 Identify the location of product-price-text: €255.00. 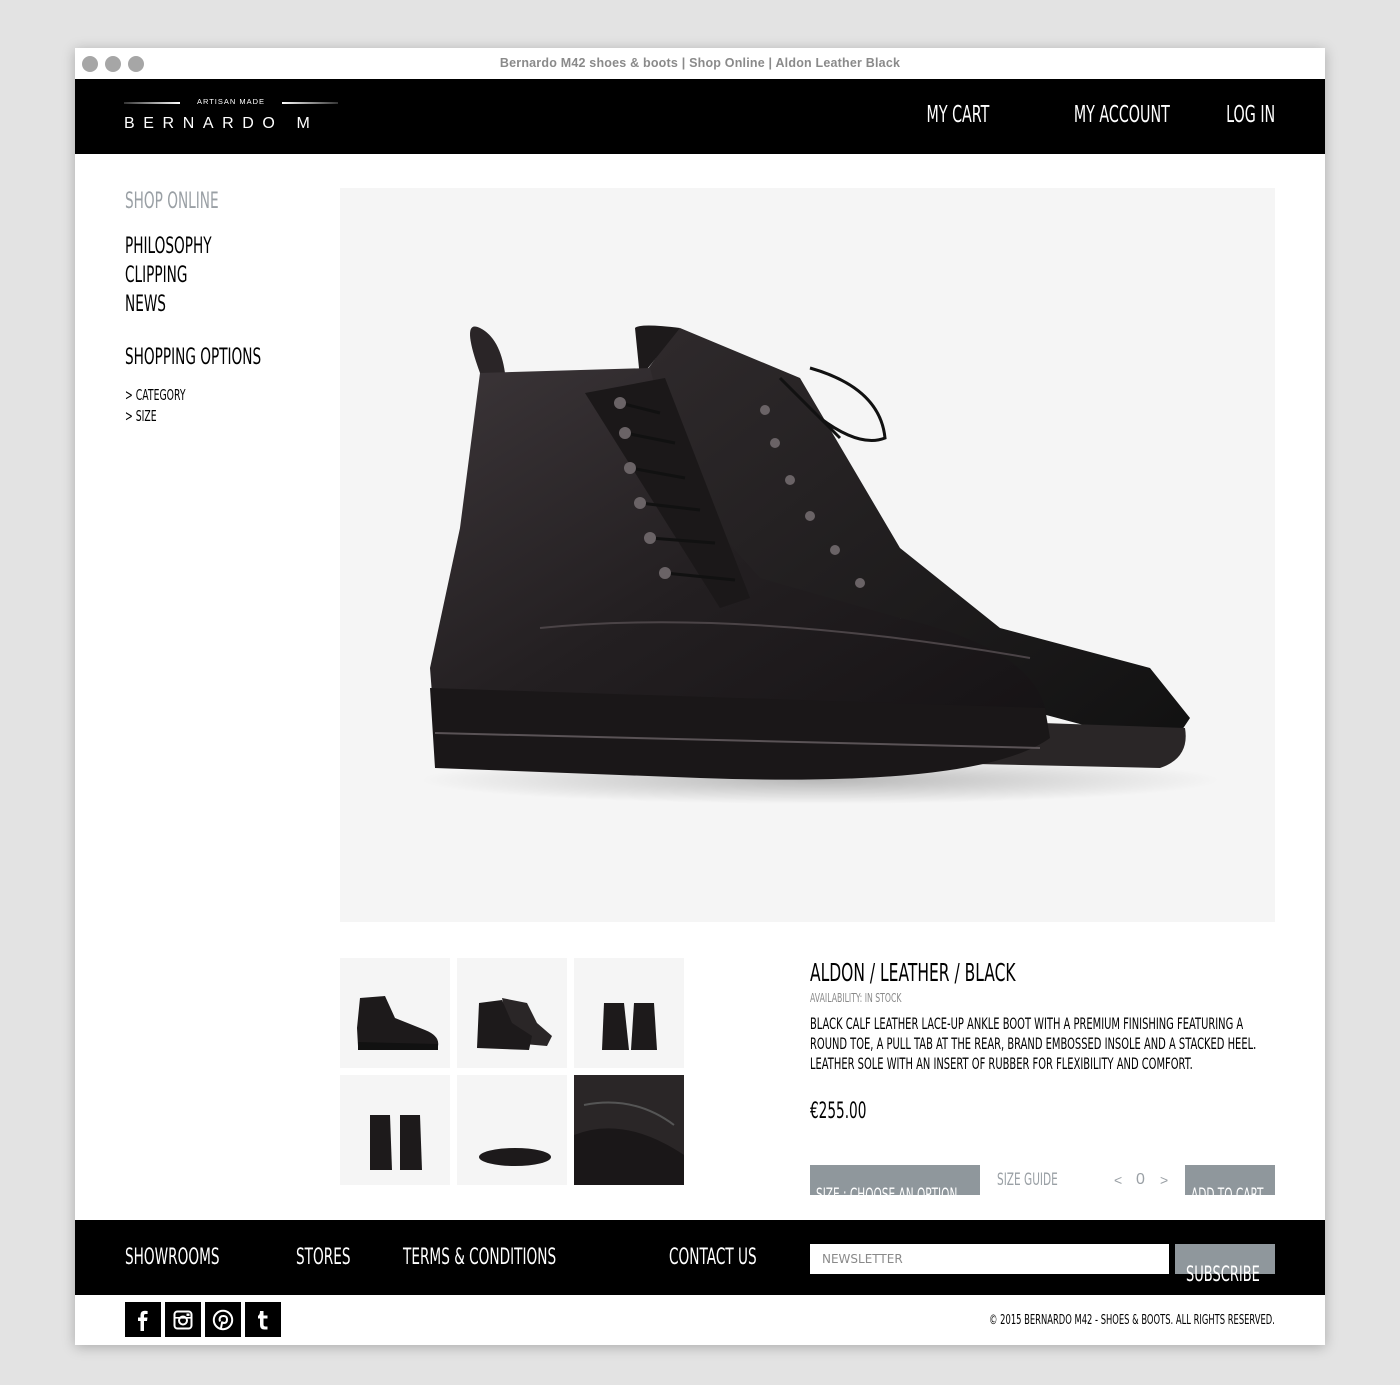
(838, 1111).